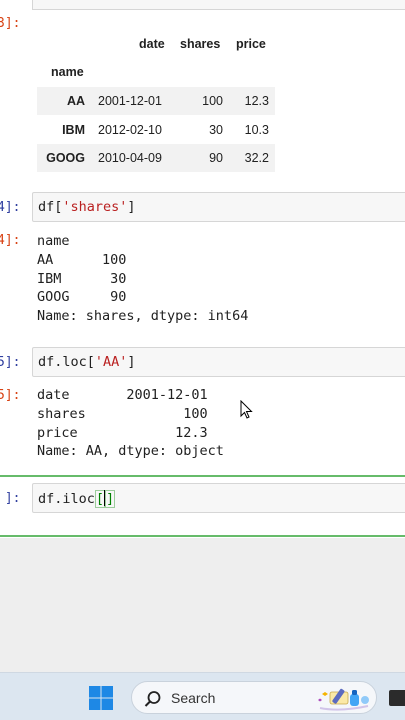 Image resolution: width=405 pixels, height=720 pixels. I want to click on cell-shares: 90, so click(216, 158).